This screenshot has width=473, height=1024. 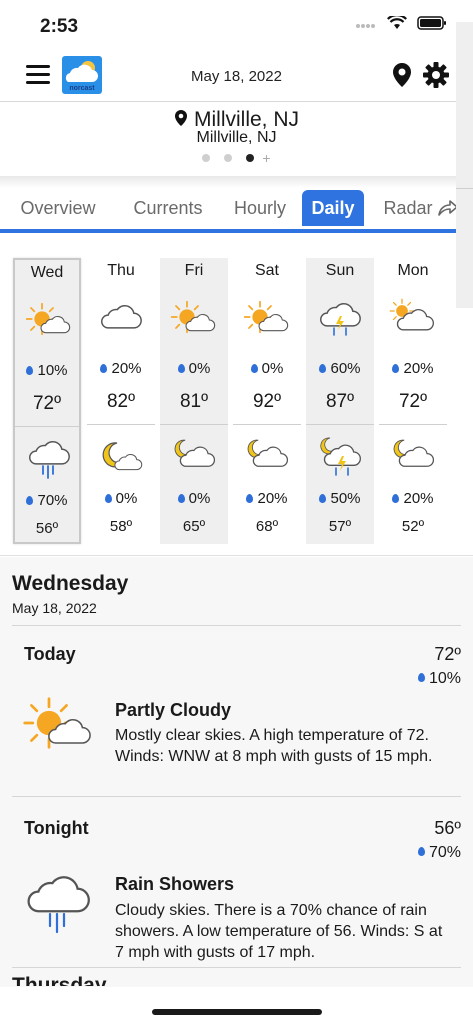 I want to click on period-temp: 56º, so click(x=447, y=828).